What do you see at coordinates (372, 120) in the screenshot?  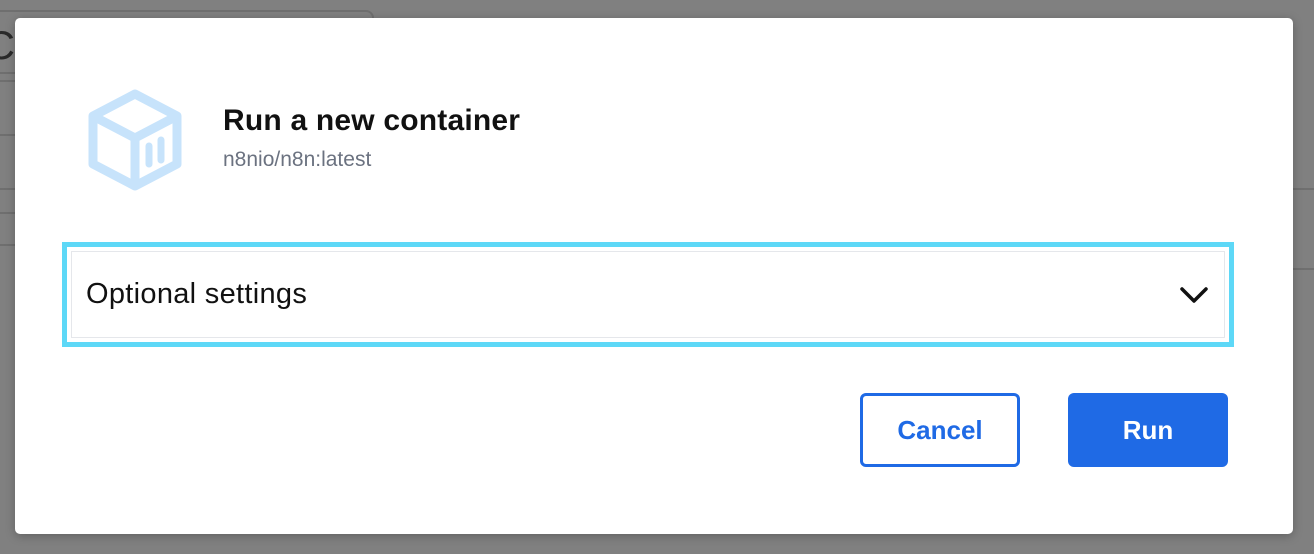 I see `dialog-title: Run a new container` at bounding box center [372, 120].